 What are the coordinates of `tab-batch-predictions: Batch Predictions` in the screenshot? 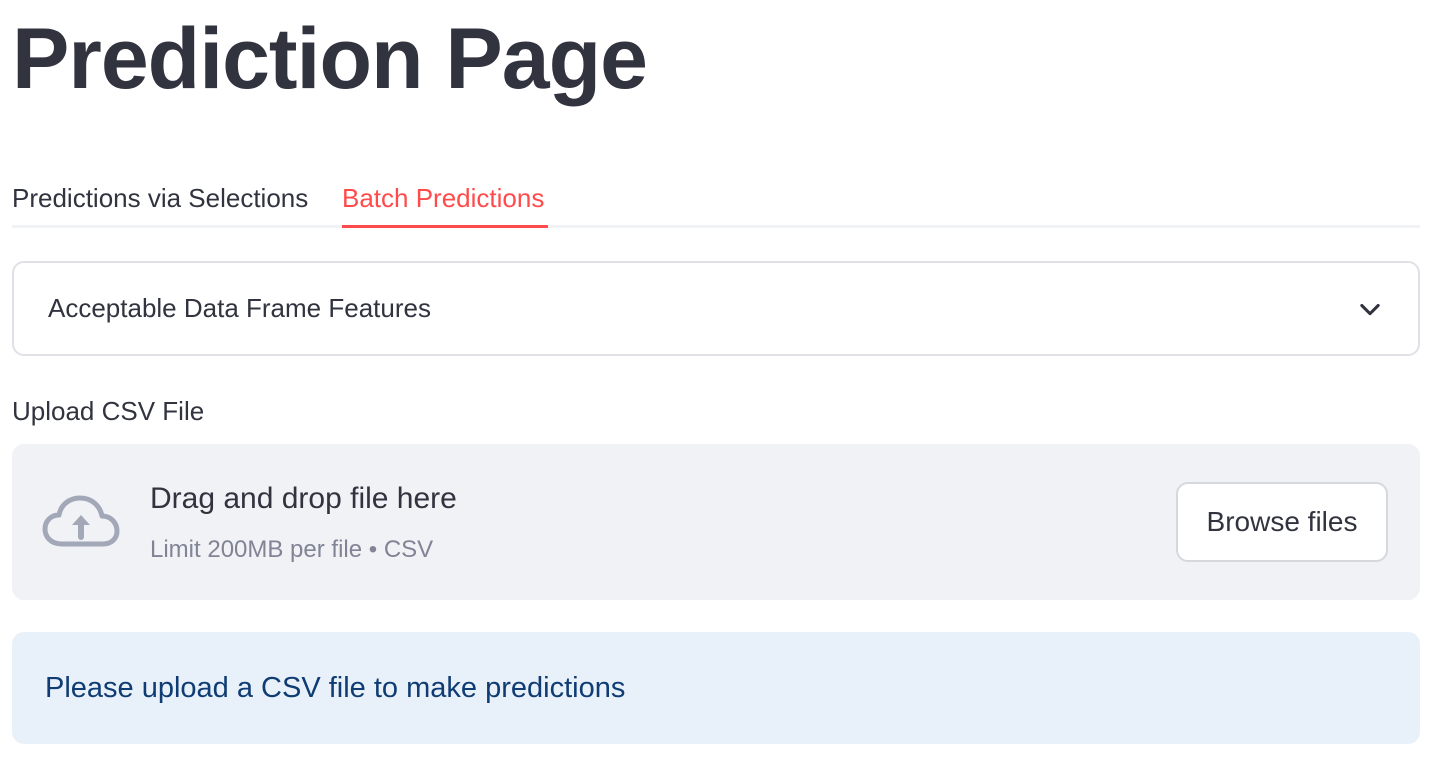 It's located at (445, 198).